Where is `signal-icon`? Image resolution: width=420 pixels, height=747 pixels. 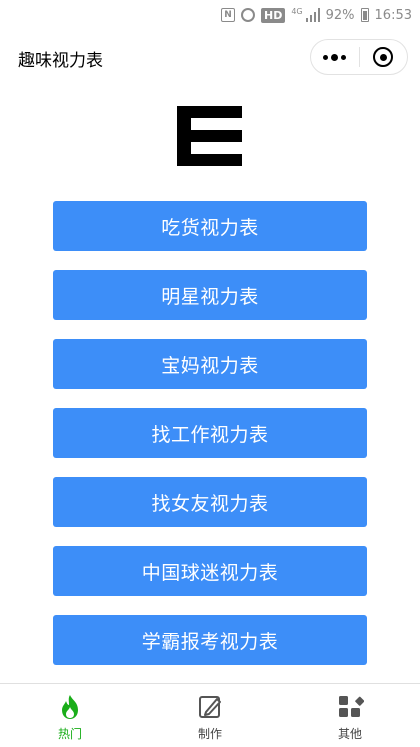 signal-icon is located at coordinates (312, 15).